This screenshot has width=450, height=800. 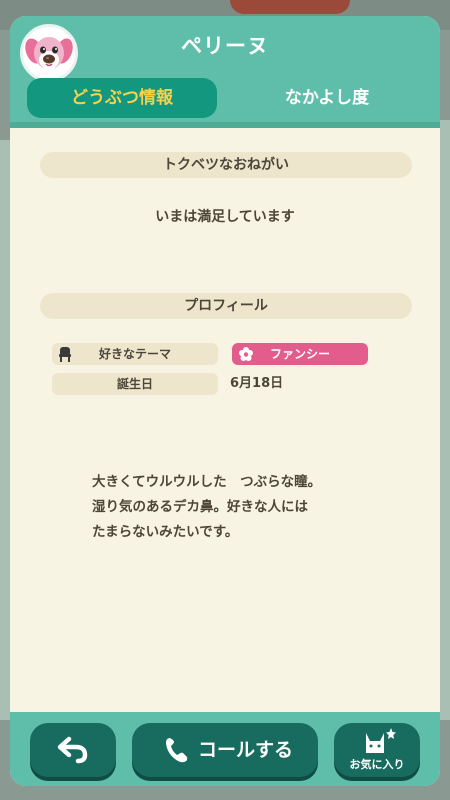 I want to click on birthday-value: 6月18日, so click(x=257, y=383).